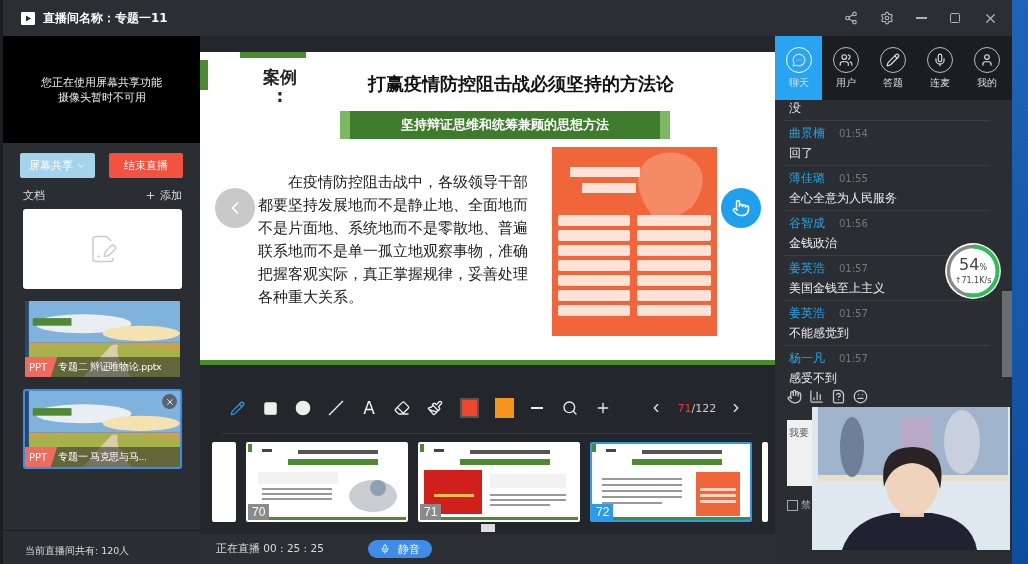 This screenshot has height=564, width=1028. Describe the element at coordinates (807, 133) in the screenshot. I see `sender-name: 曲景楠` at that location.